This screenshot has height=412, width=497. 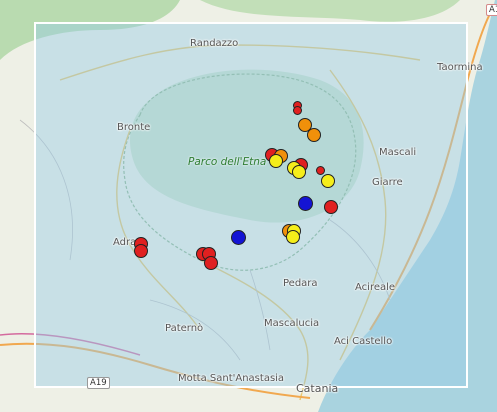 I want to click on place-label-mascali: Mascali, so click(x=398, y=152).